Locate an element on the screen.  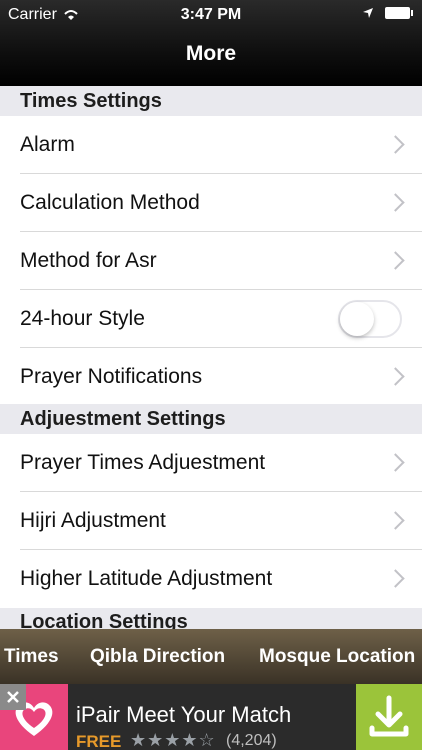
status-right is located at coordinates (388, 13).